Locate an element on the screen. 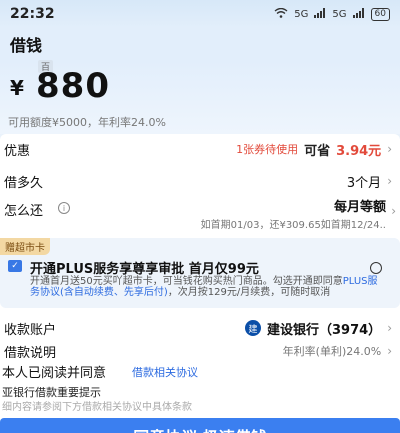 This screenshot has height=433, width=400. page-title: 借钱 is located at coordinates (26, 45).